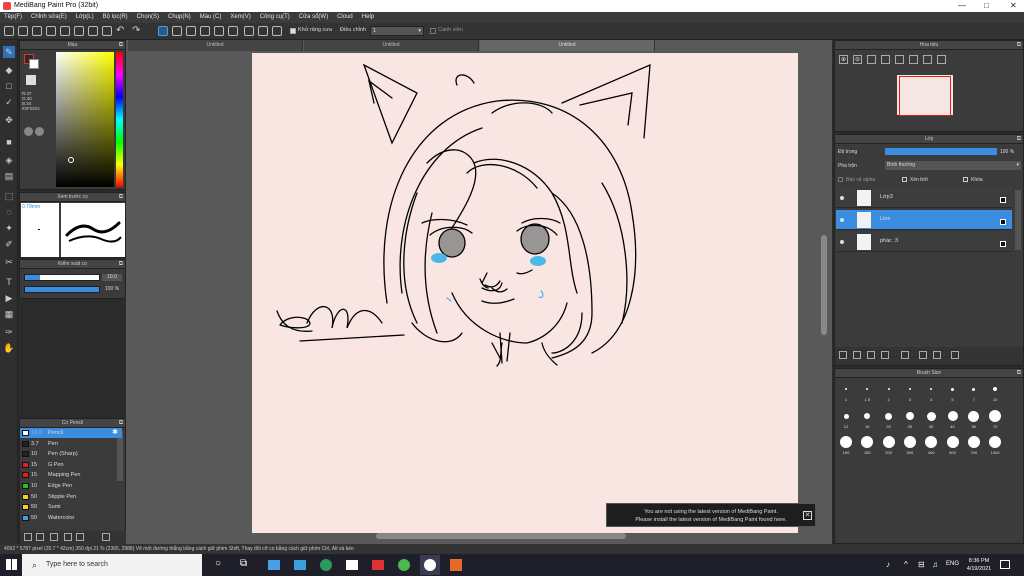  What do you see at coordinates (9, 314) in the screenshot?
I see `divide-tool-icon: ▦` at bounding box center [9, 314].